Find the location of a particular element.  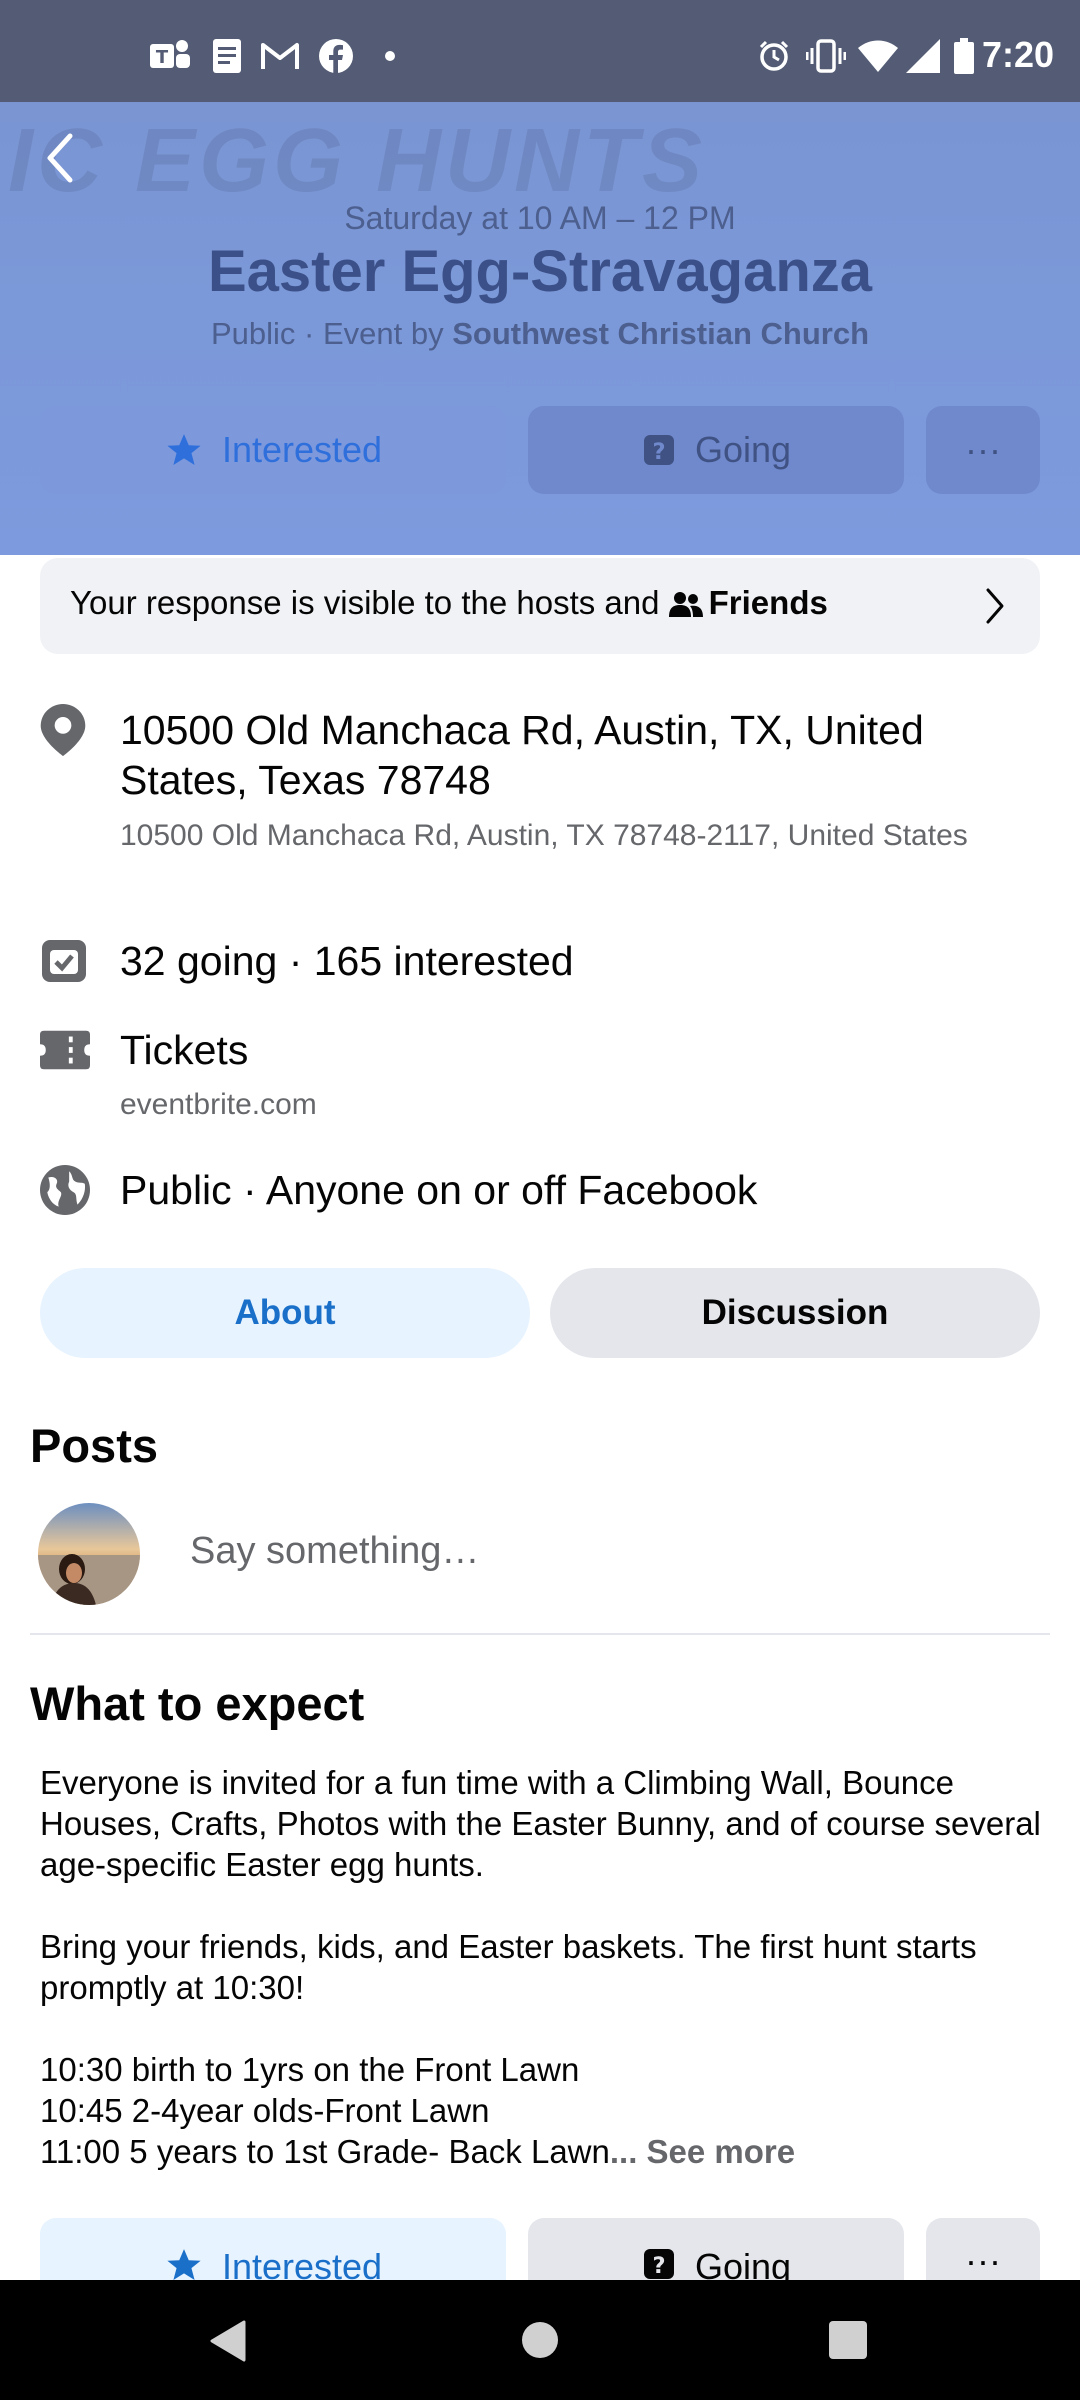

see-more-link: ... See more is located at coordinates (702, 2151).